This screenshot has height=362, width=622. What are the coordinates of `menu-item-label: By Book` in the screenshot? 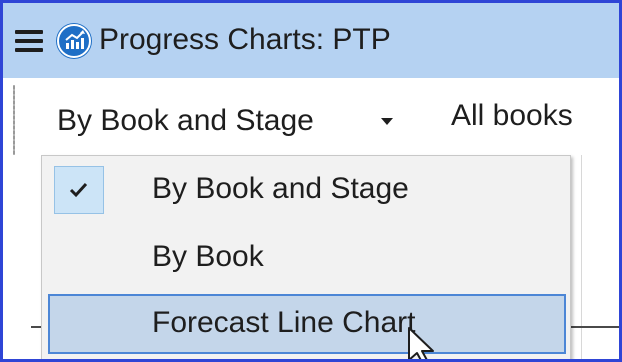 It's located at (208, 256).